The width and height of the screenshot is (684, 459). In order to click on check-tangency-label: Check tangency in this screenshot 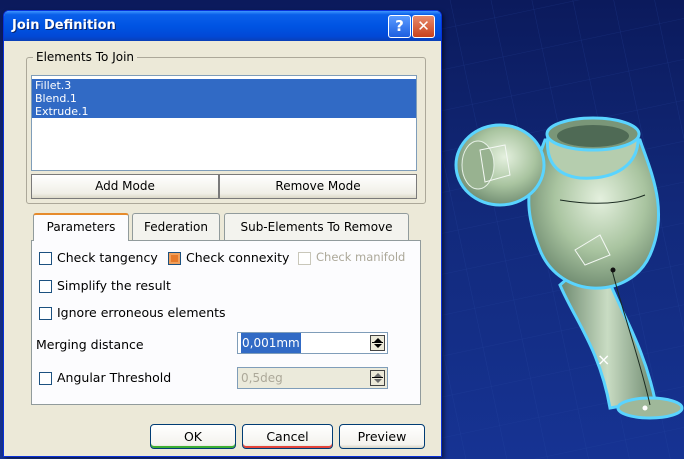, I will do `click(107, 257)`.